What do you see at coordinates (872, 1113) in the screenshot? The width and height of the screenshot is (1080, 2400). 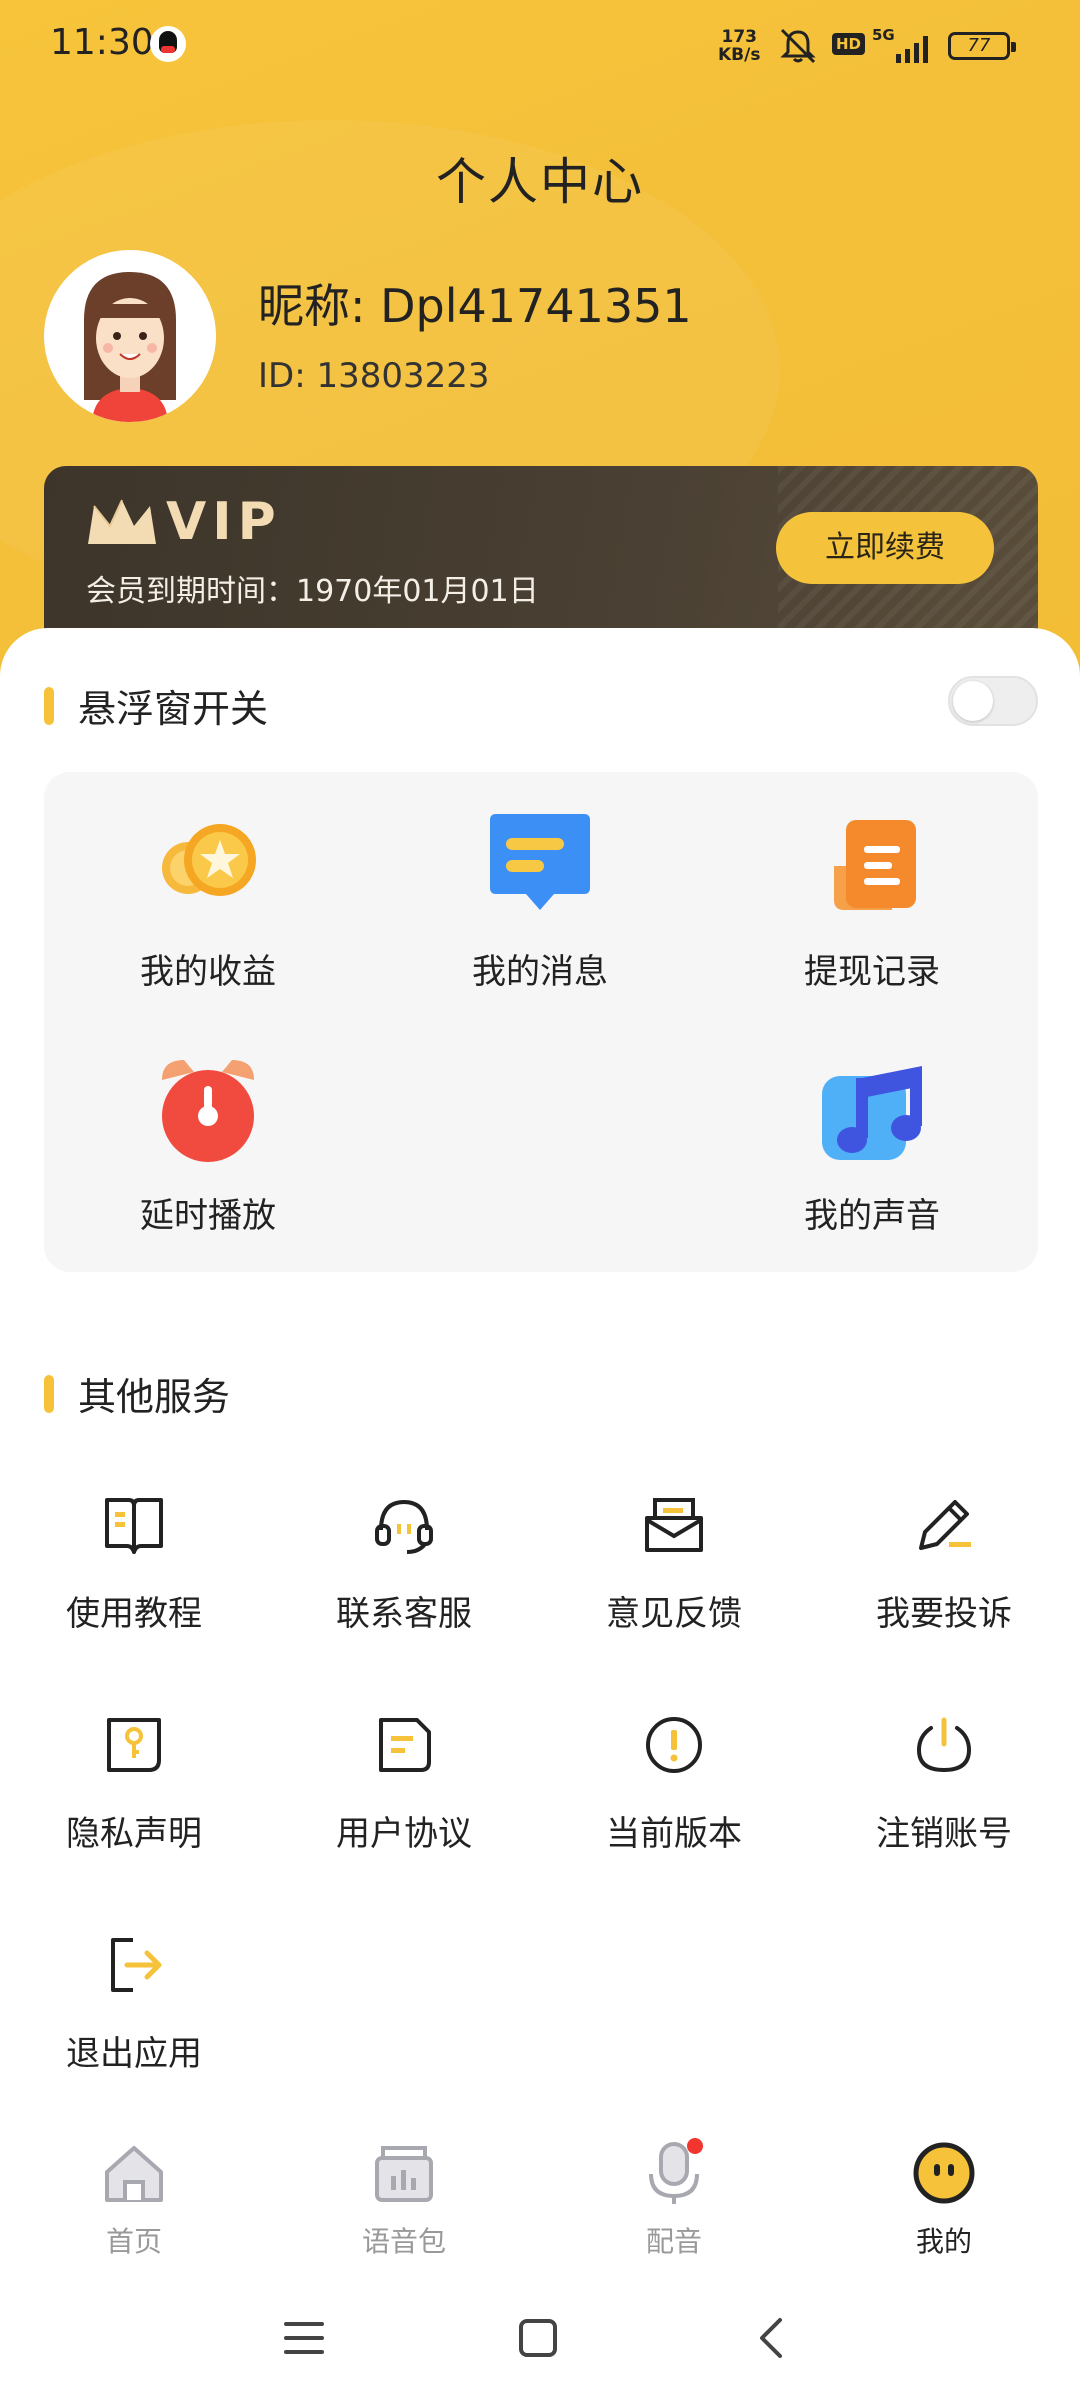 I see `music-note-icon` at bounding box center [872, 1113].